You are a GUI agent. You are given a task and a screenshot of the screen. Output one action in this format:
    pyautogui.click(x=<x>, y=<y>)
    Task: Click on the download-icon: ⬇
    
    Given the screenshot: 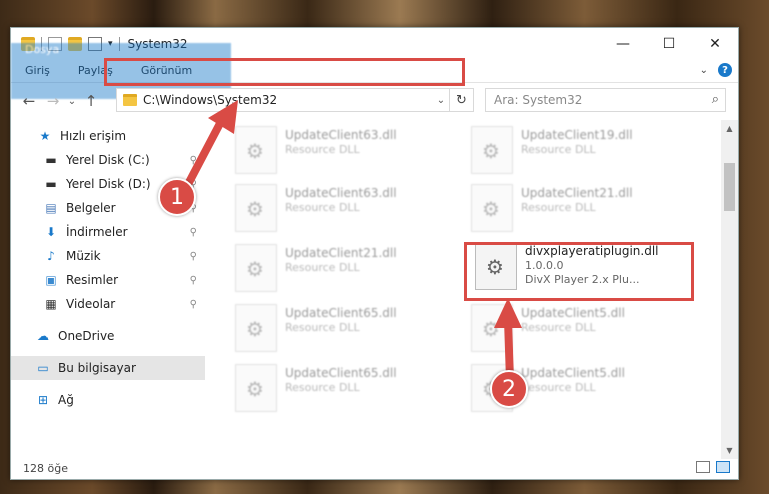 What is the action you would take?
    pyautogui.click(x=51, y=232)
    